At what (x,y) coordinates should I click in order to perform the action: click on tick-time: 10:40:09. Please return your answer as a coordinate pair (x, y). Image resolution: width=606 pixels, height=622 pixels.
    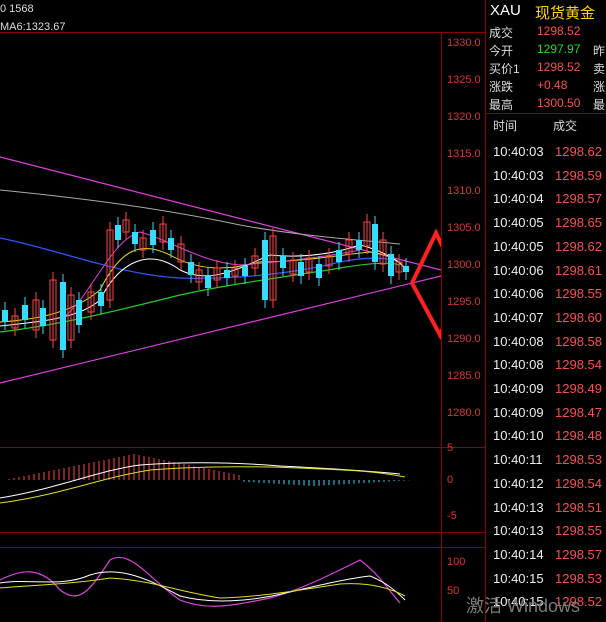
    Looking at the image, I should click on (518, 388).